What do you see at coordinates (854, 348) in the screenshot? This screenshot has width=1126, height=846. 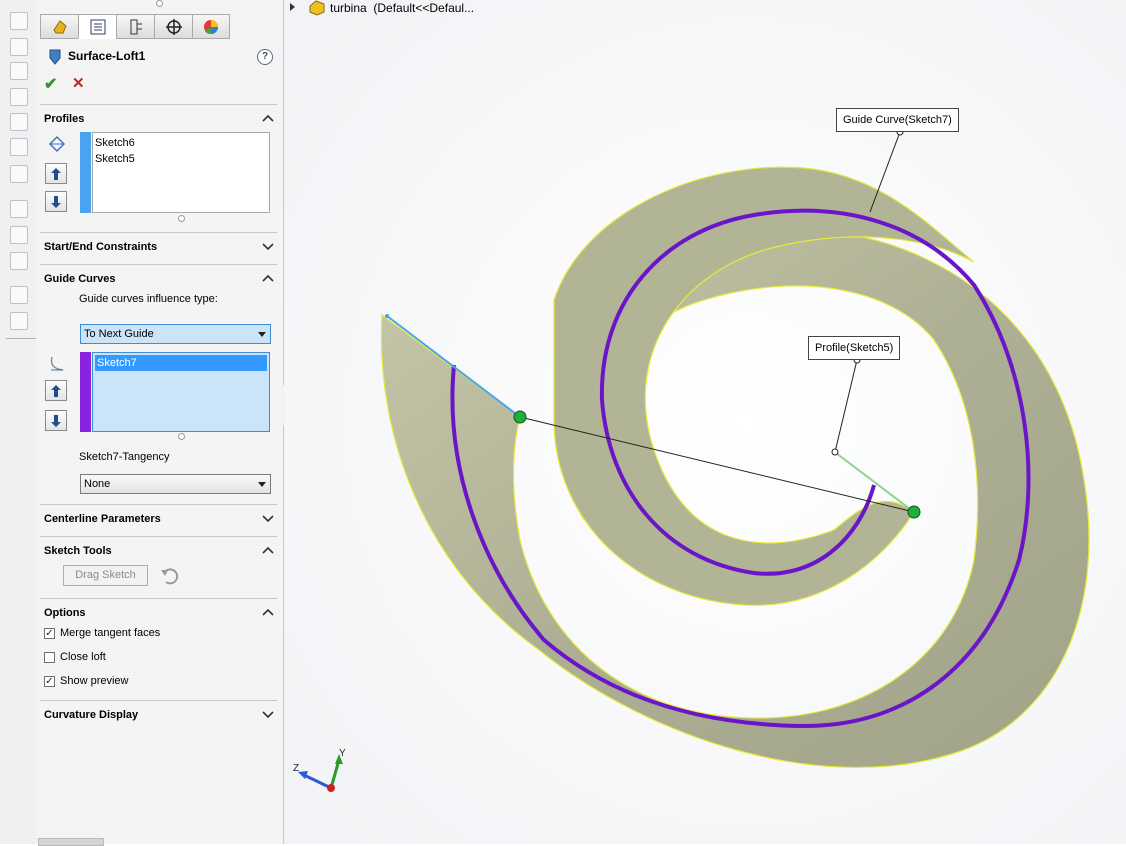 I see `profile-callout: Profile(Sketch5)` at bounding box center [854, 348].